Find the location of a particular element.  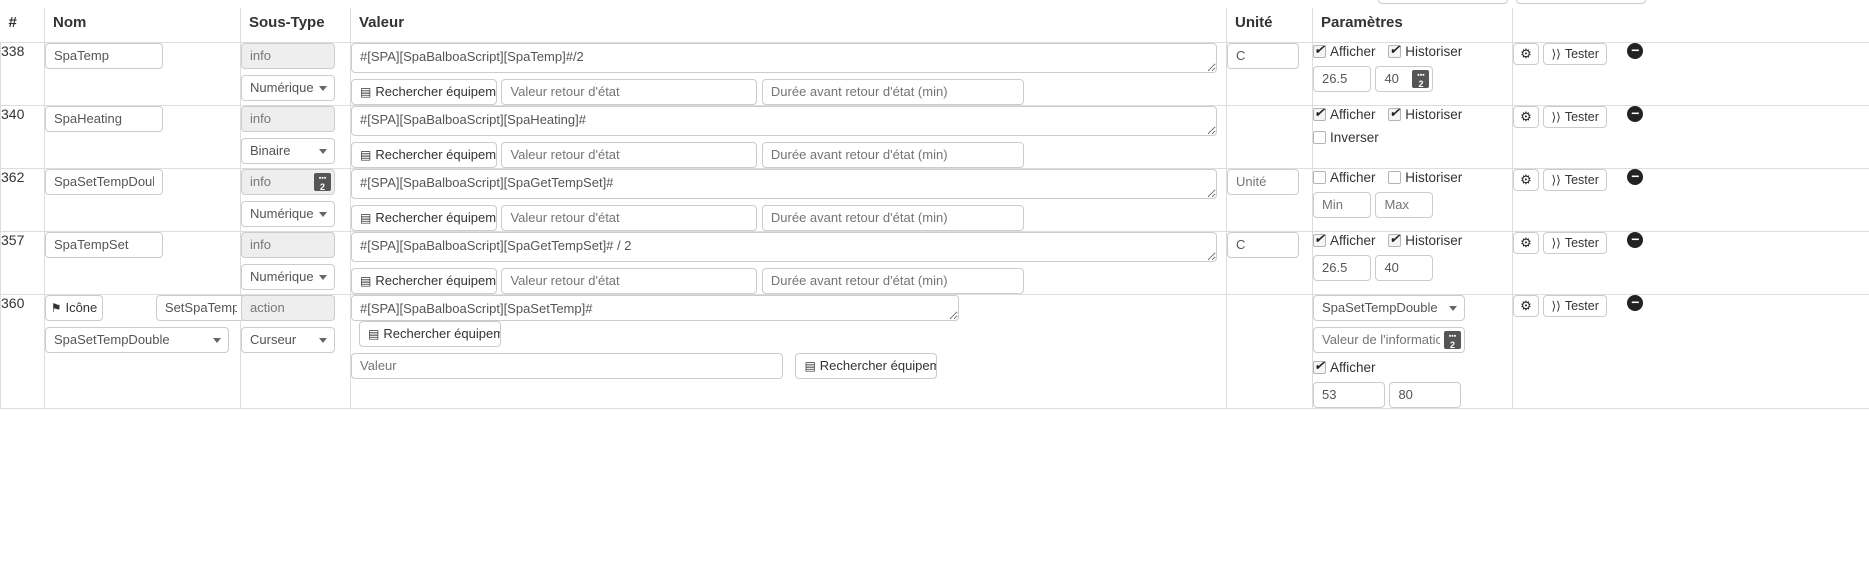

row-name-cell: ⚑Icône SpaSetTempDouble is located at coordinates (145, 351).